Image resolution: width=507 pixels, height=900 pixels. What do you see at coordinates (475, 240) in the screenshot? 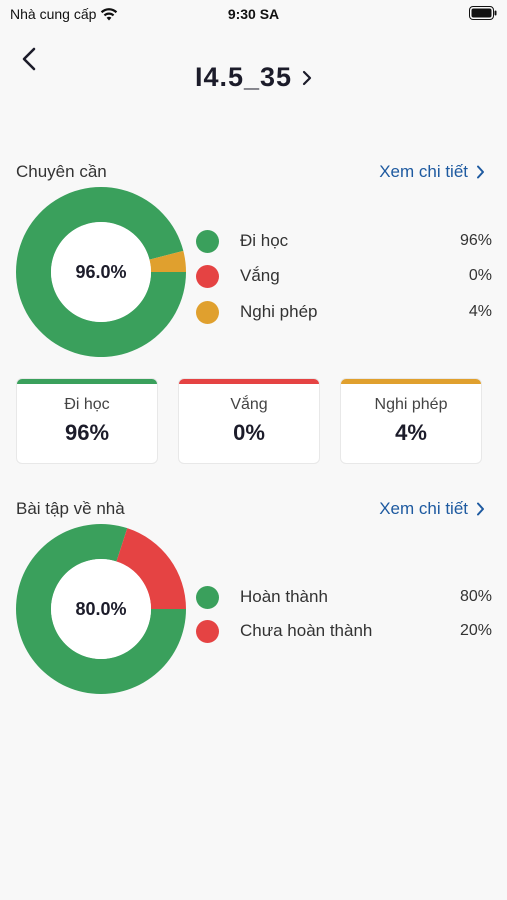
I see `legend-value: 96%` at bounding box center [475, 240].